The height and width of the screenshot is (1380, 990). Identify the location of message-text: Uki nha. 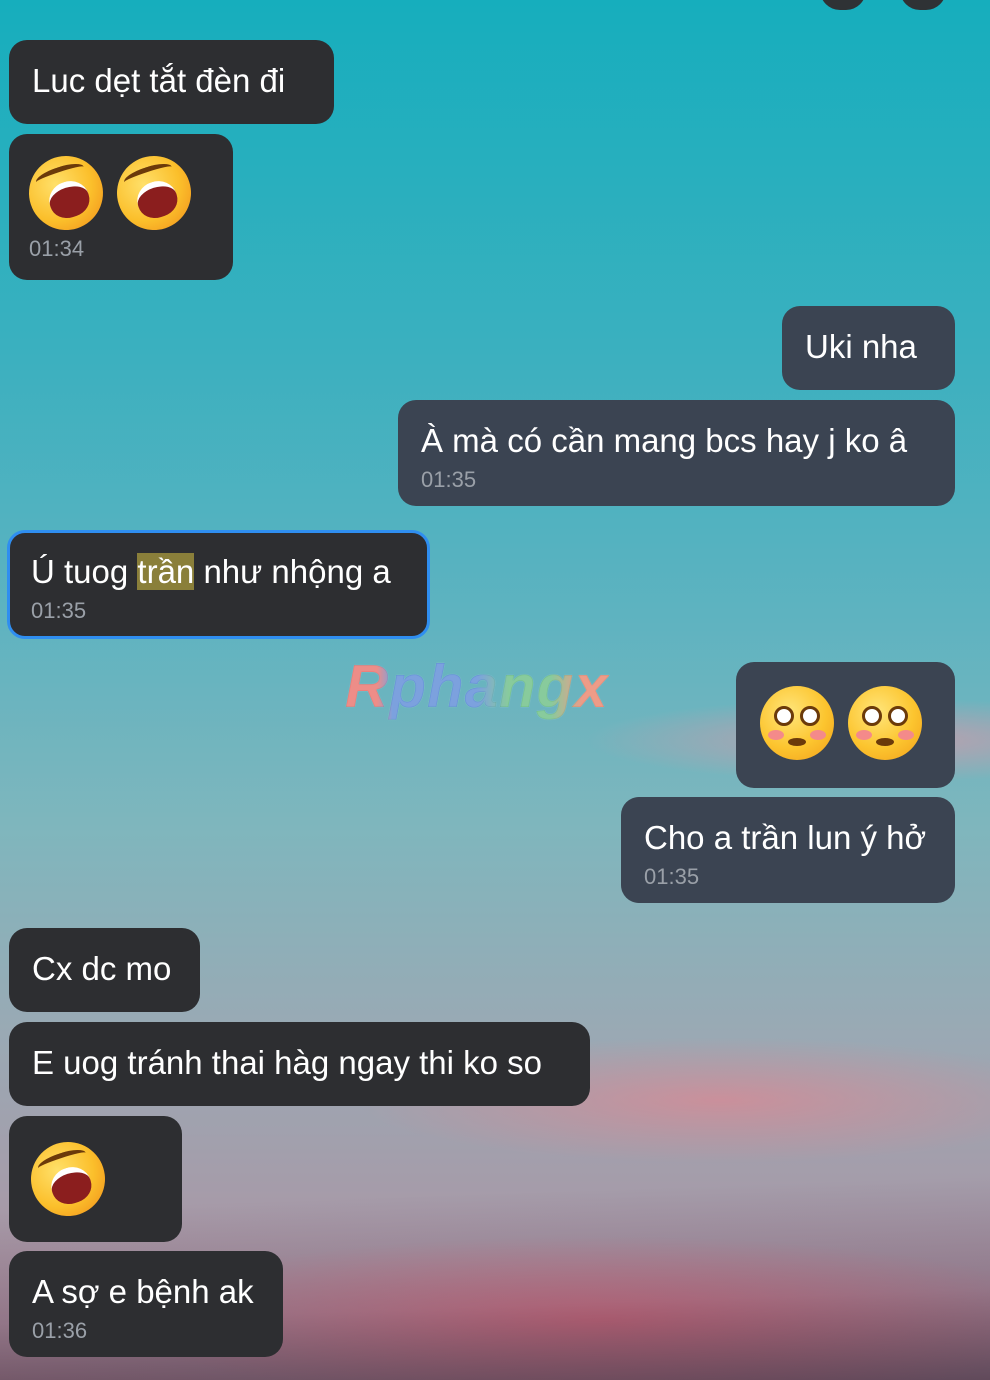
(861, 346).